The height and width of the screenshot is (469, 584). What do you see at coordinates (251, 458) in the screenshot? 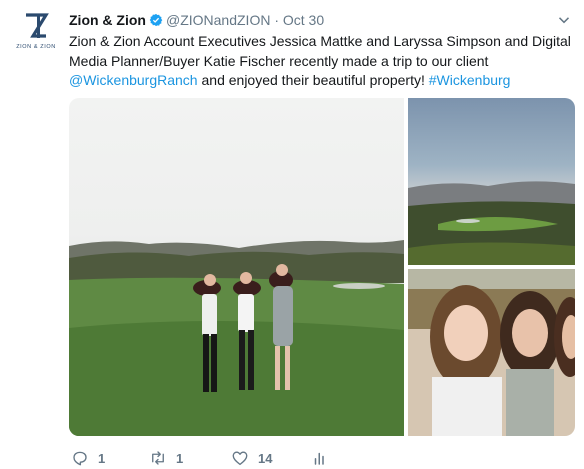
I see `like-button: 14` at bounding box center [251, 458].